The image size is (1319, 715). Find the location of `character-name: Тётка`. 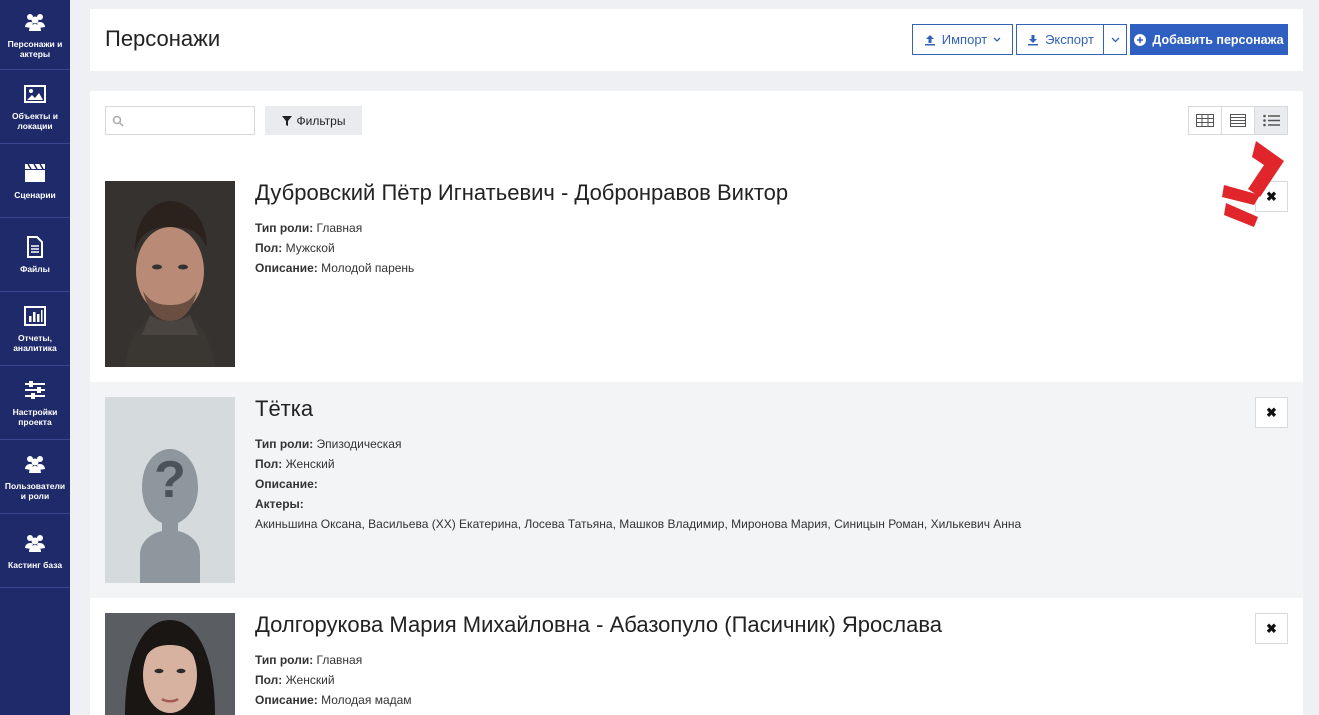

character-name: Тётка is located at coordinates (284, 409).